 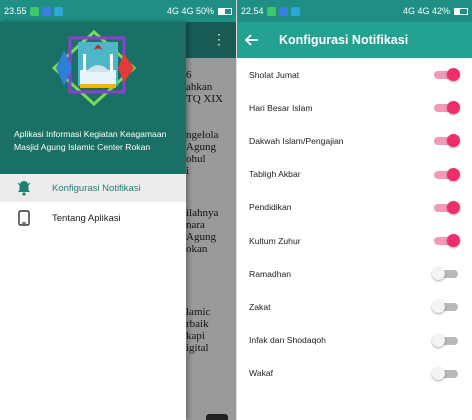 I want to click on setting-row: Wakaf, so click(x=354, y=373).